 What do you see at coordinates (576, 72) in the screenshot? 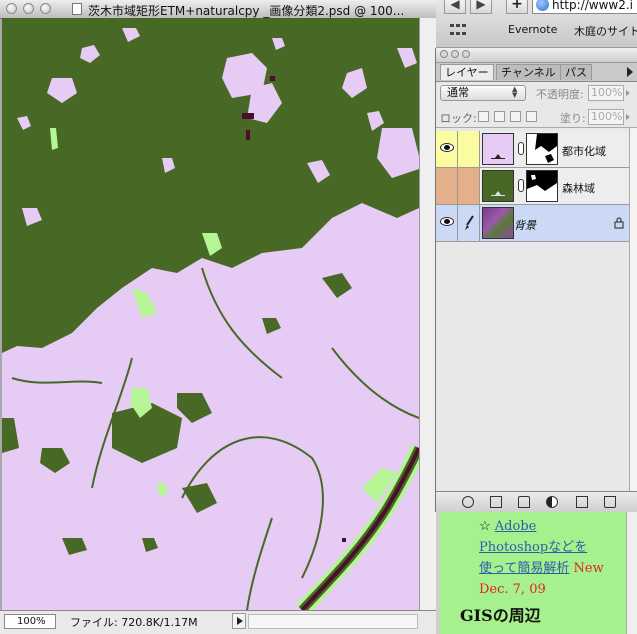
I see `tab-paths: パス` at bounding box center [576, 72].